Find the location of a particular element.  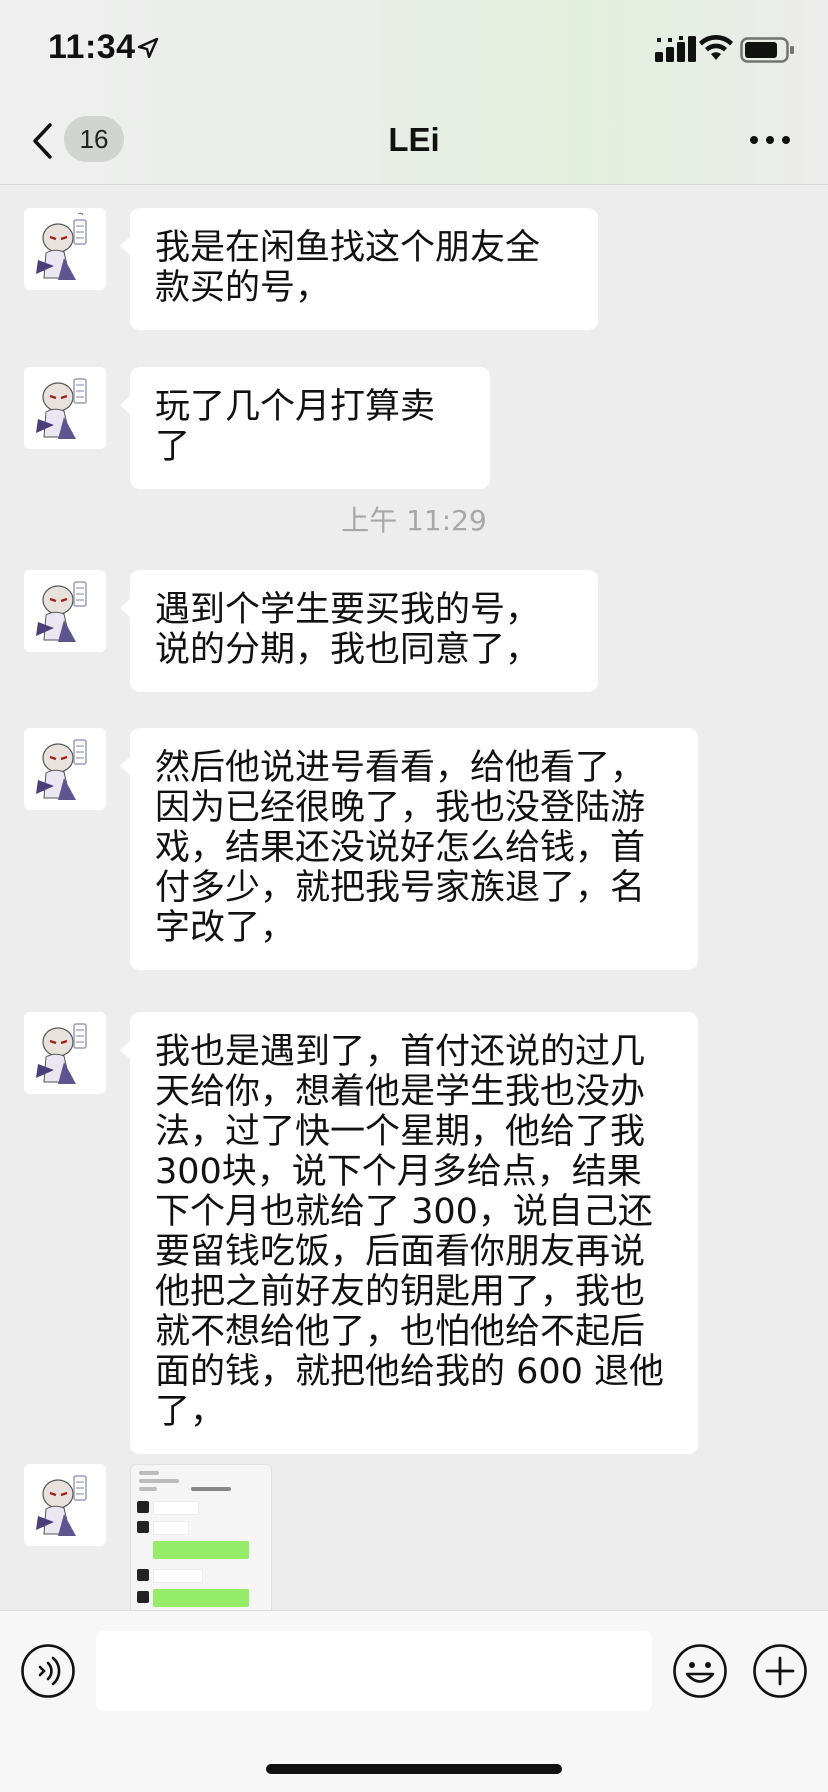

time-divider: 上午 11:29 is located at coordinates (414, 520).